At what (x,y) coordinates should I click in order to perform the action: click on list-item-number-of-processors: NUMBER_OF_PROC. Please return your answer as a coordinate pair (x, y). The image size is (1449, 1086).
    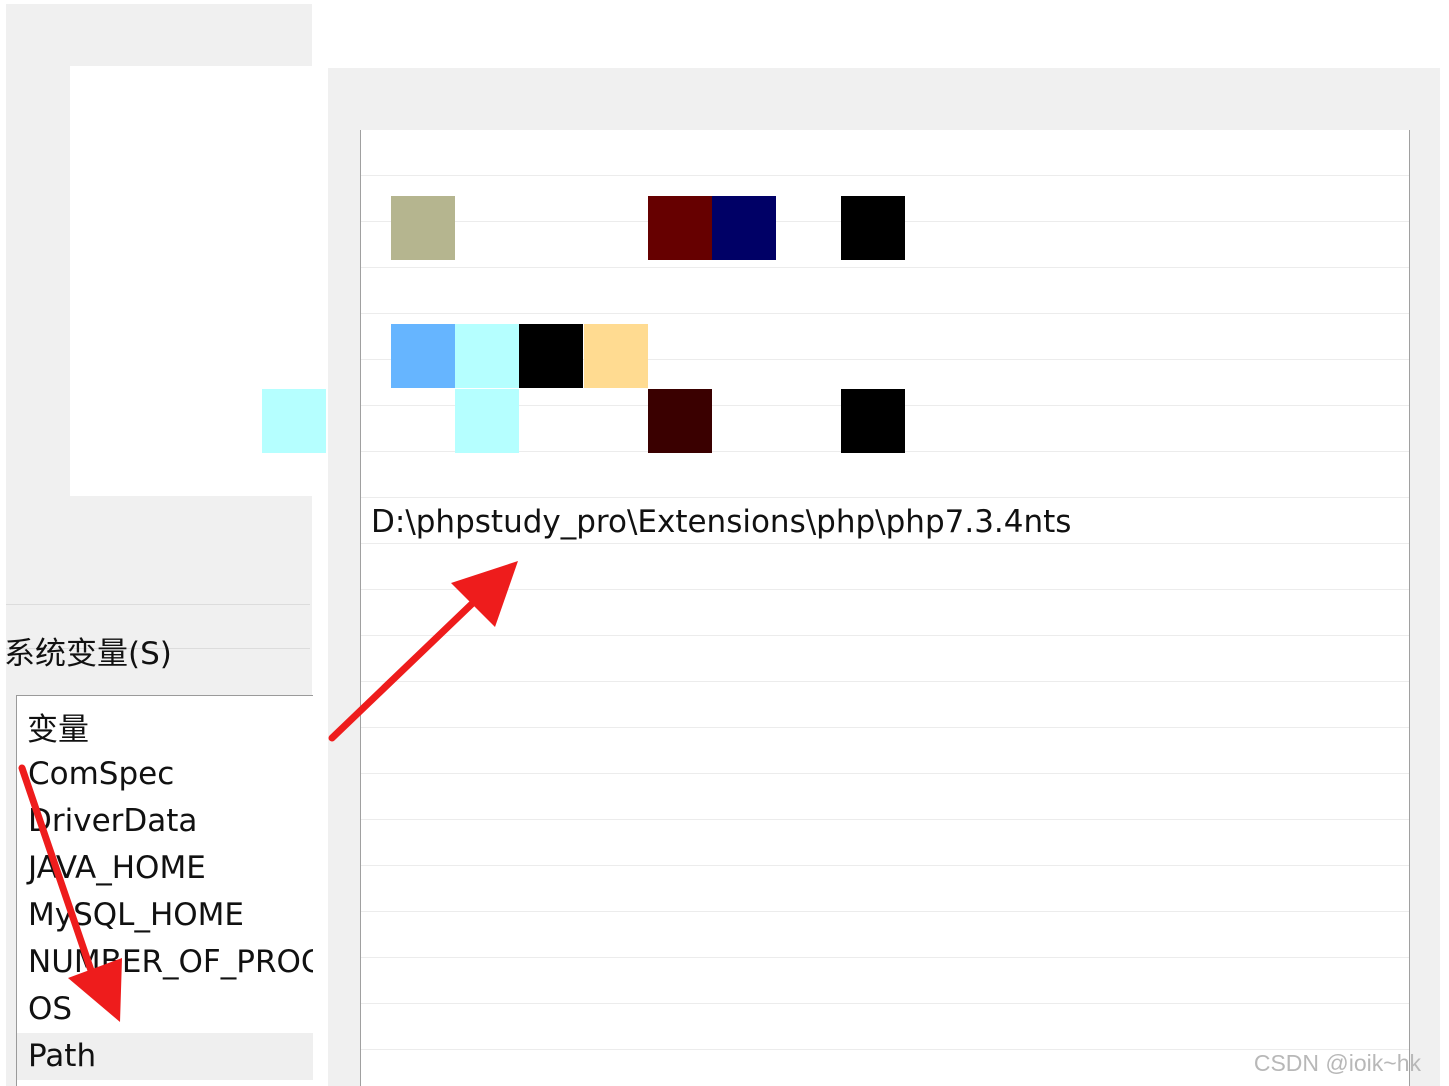
    Looking at the image, I should click on (165, 962).